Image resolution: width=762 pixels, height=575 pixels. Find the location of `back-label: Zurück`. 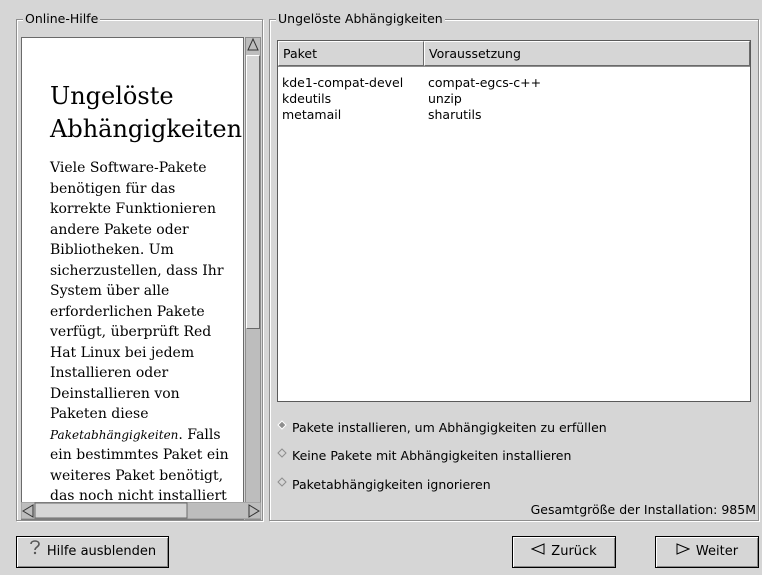

back-label: Zurück is located at coordinates (574, 551).